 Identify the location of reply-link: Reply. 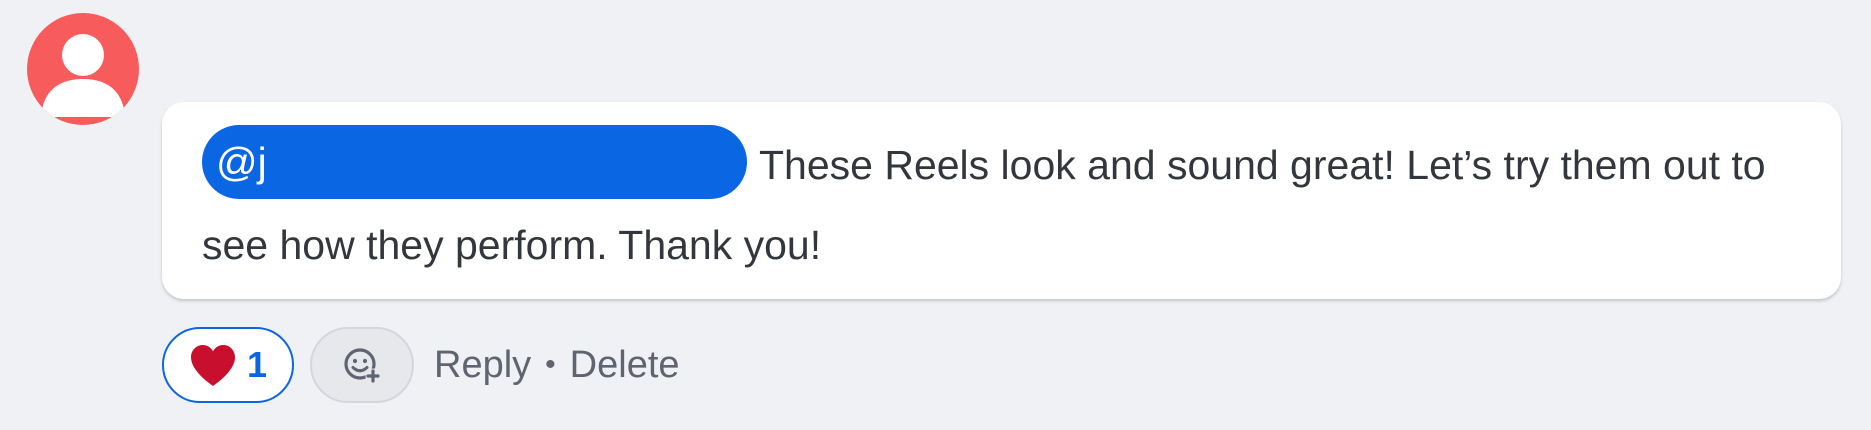
(482, 365).